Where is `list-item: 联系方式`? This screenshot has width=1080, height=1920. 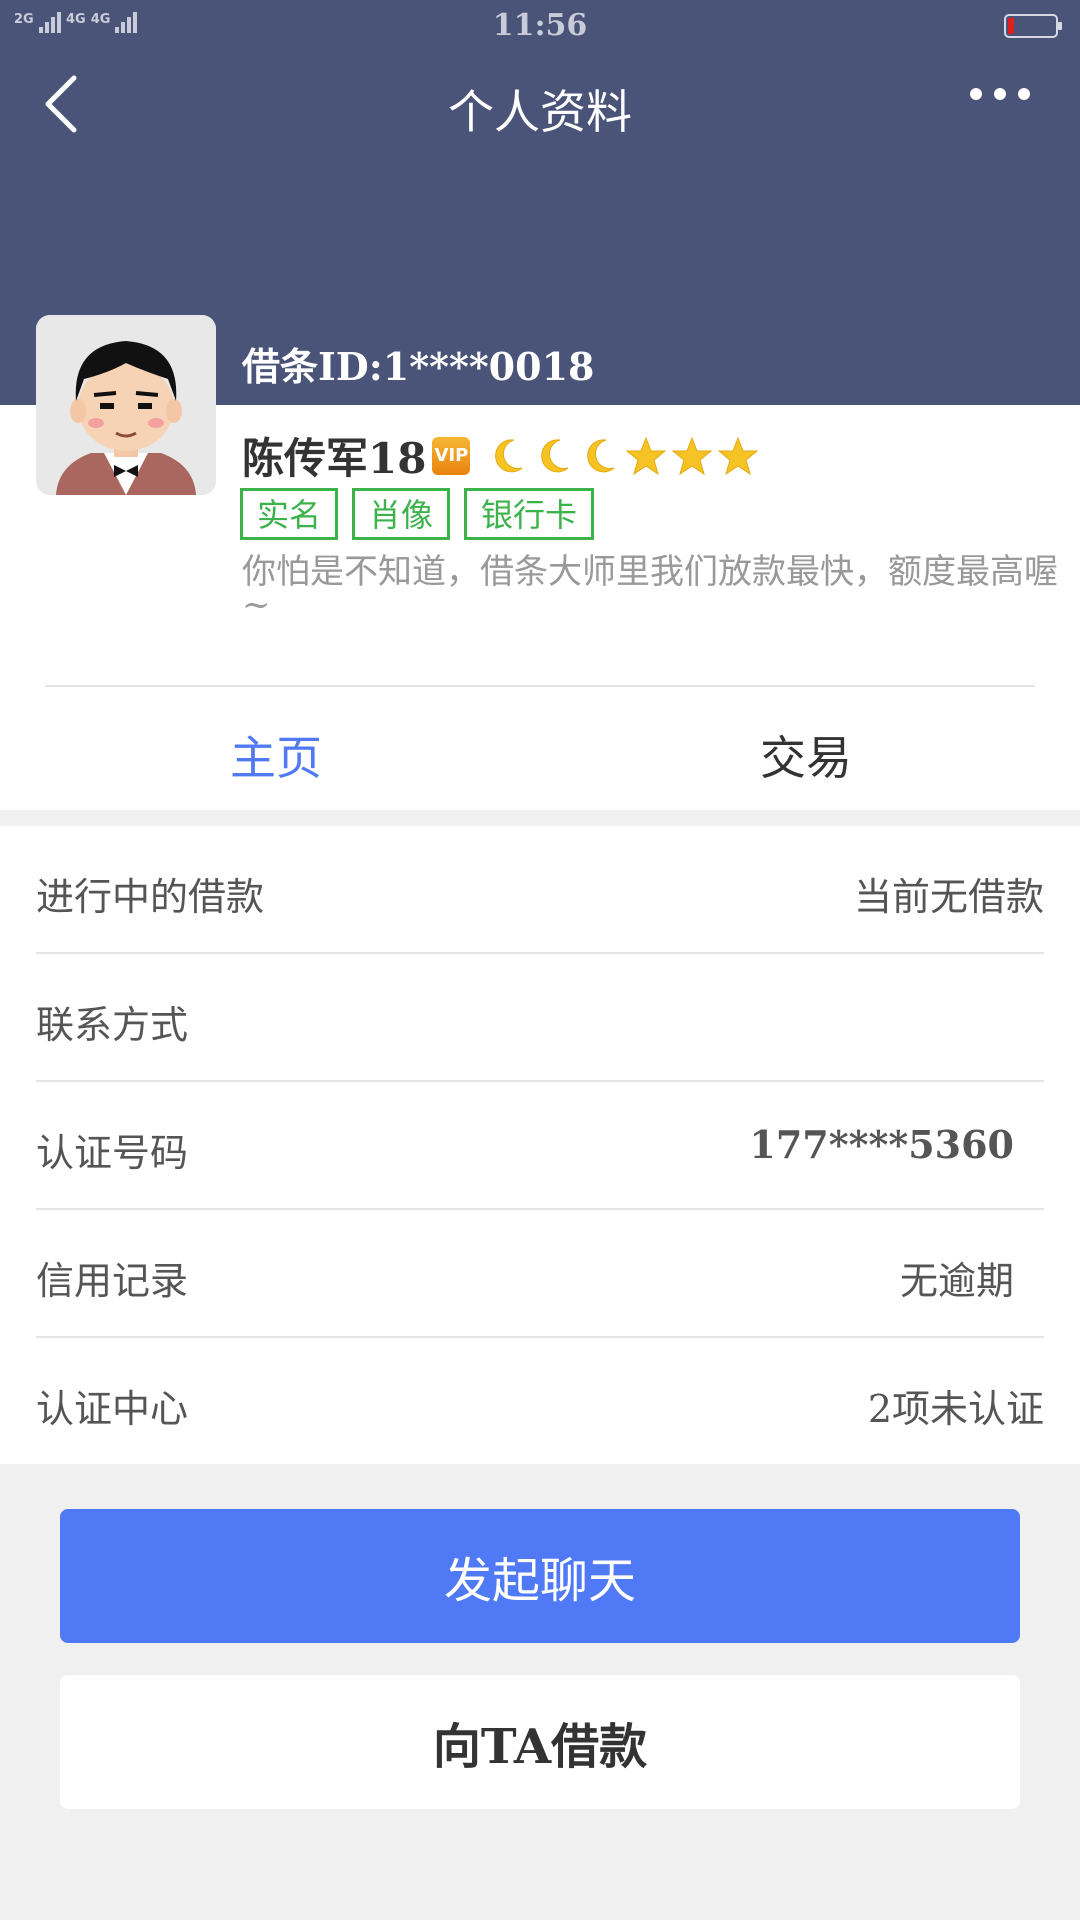
list-item: 联系方式 is located at coordinates (540, 1018).